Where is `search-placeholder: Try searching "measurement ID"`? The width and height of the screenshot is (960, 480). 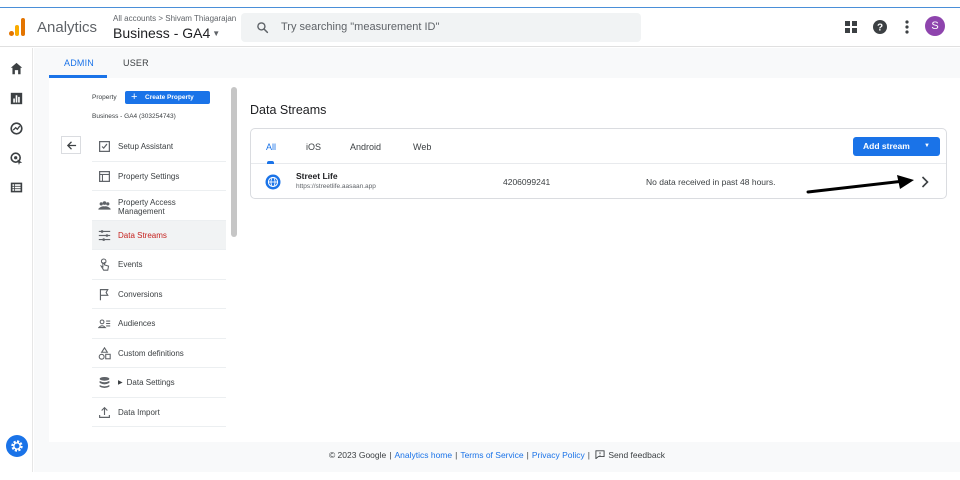
search-placeholder: Try searching "measurement ID" is located at coordinates (360, 27).